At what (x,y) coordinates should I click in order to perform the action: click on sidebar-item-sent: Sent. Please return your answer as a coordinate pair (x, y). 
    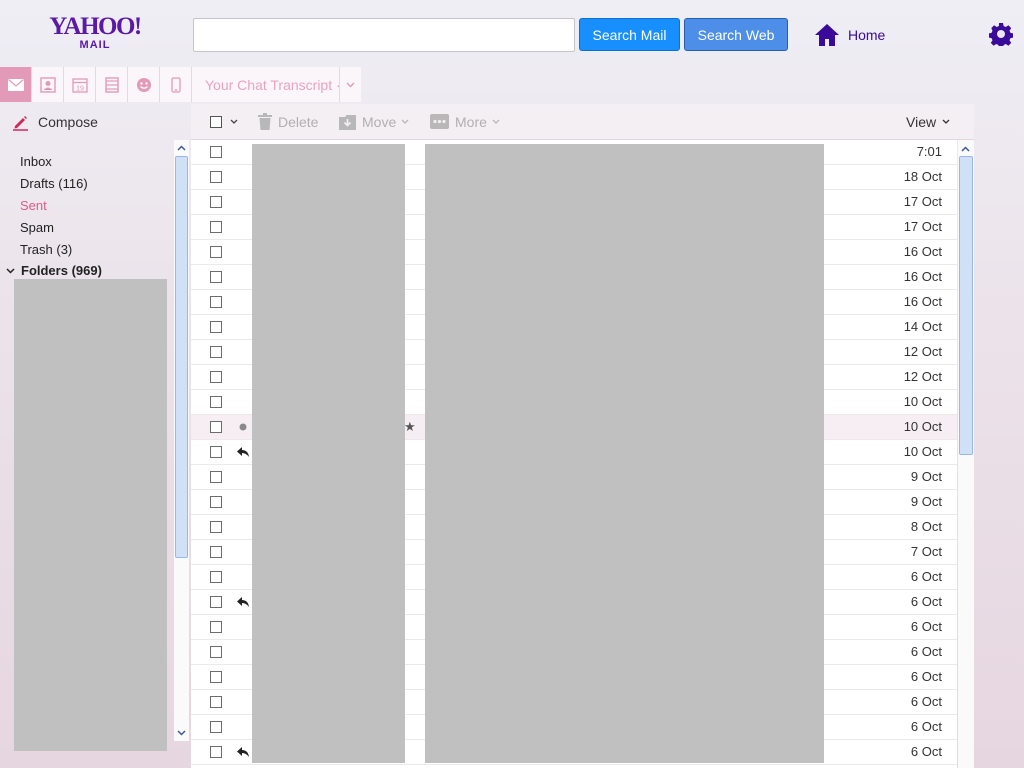
    Looking at the image, I should click on (54, 206).